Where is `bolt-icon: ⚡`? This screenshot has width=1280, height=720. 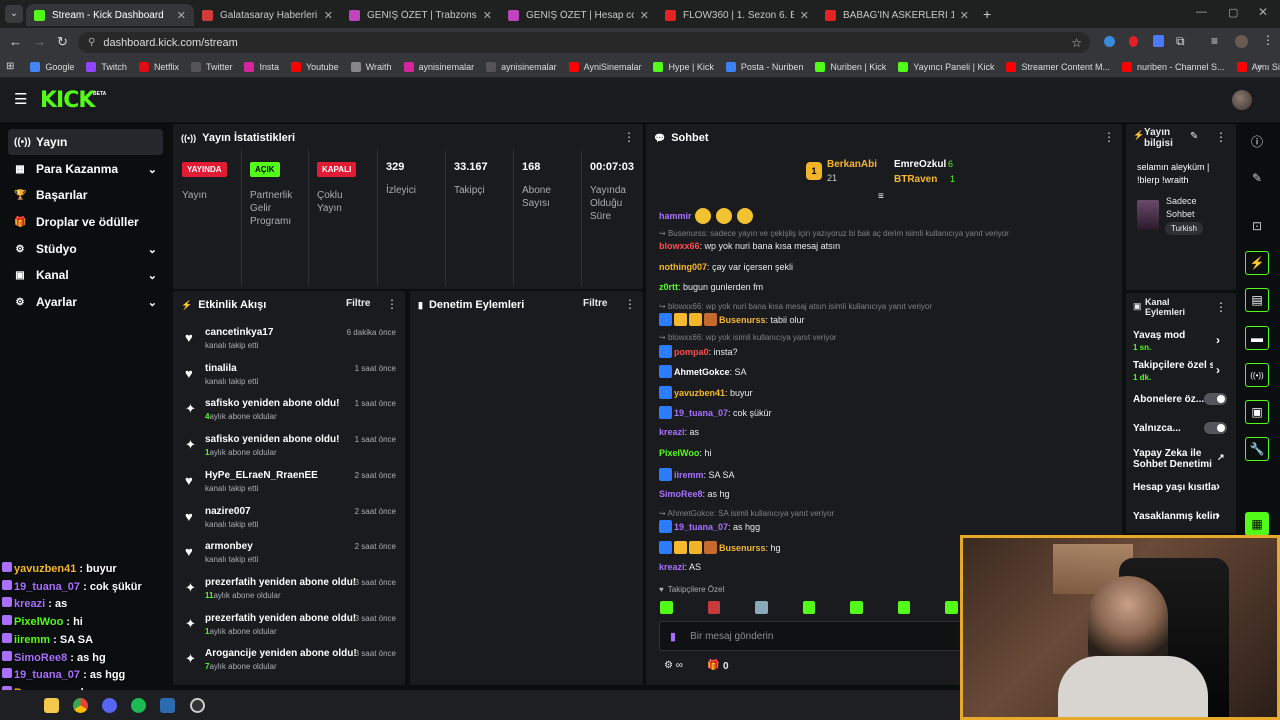 bolt-icon: ⚡ is located at coordinates (1257, 263).